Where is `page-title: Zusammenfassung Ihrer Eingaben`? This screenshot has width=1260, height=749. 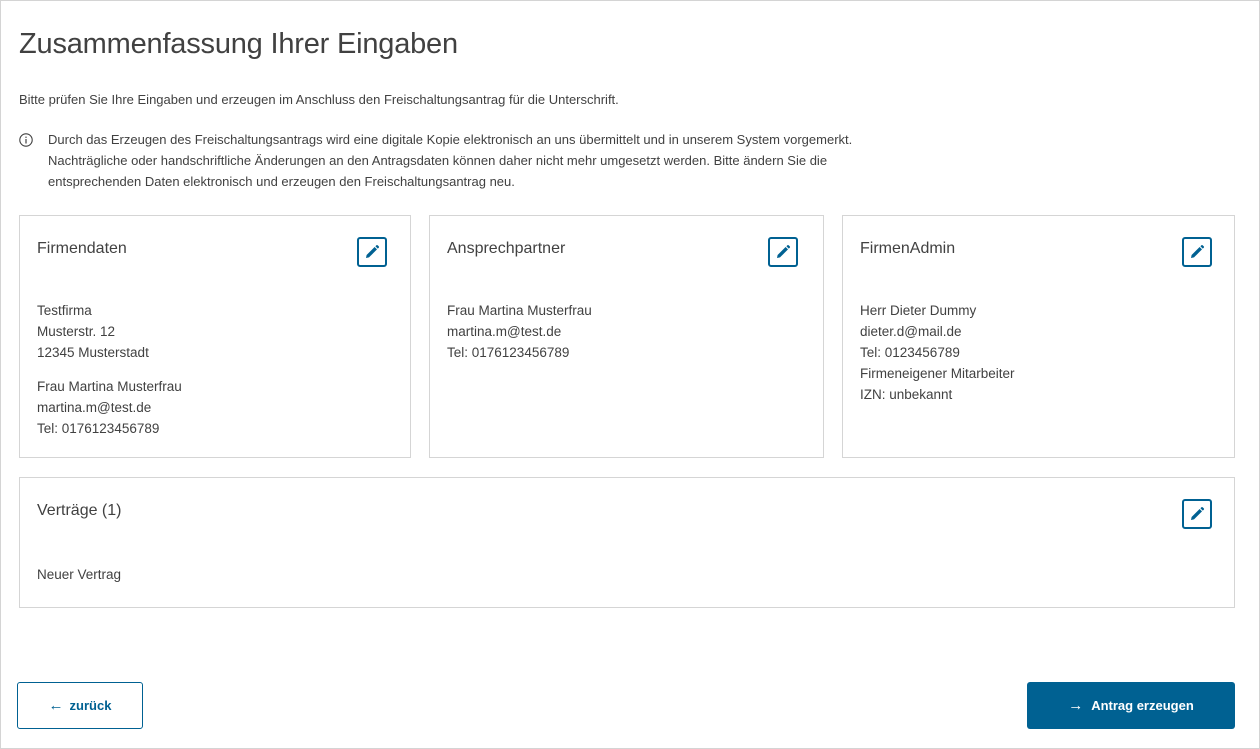
page-title: Zusammenfassung Ihrer Eingaben is located at coordinates (238, 44).